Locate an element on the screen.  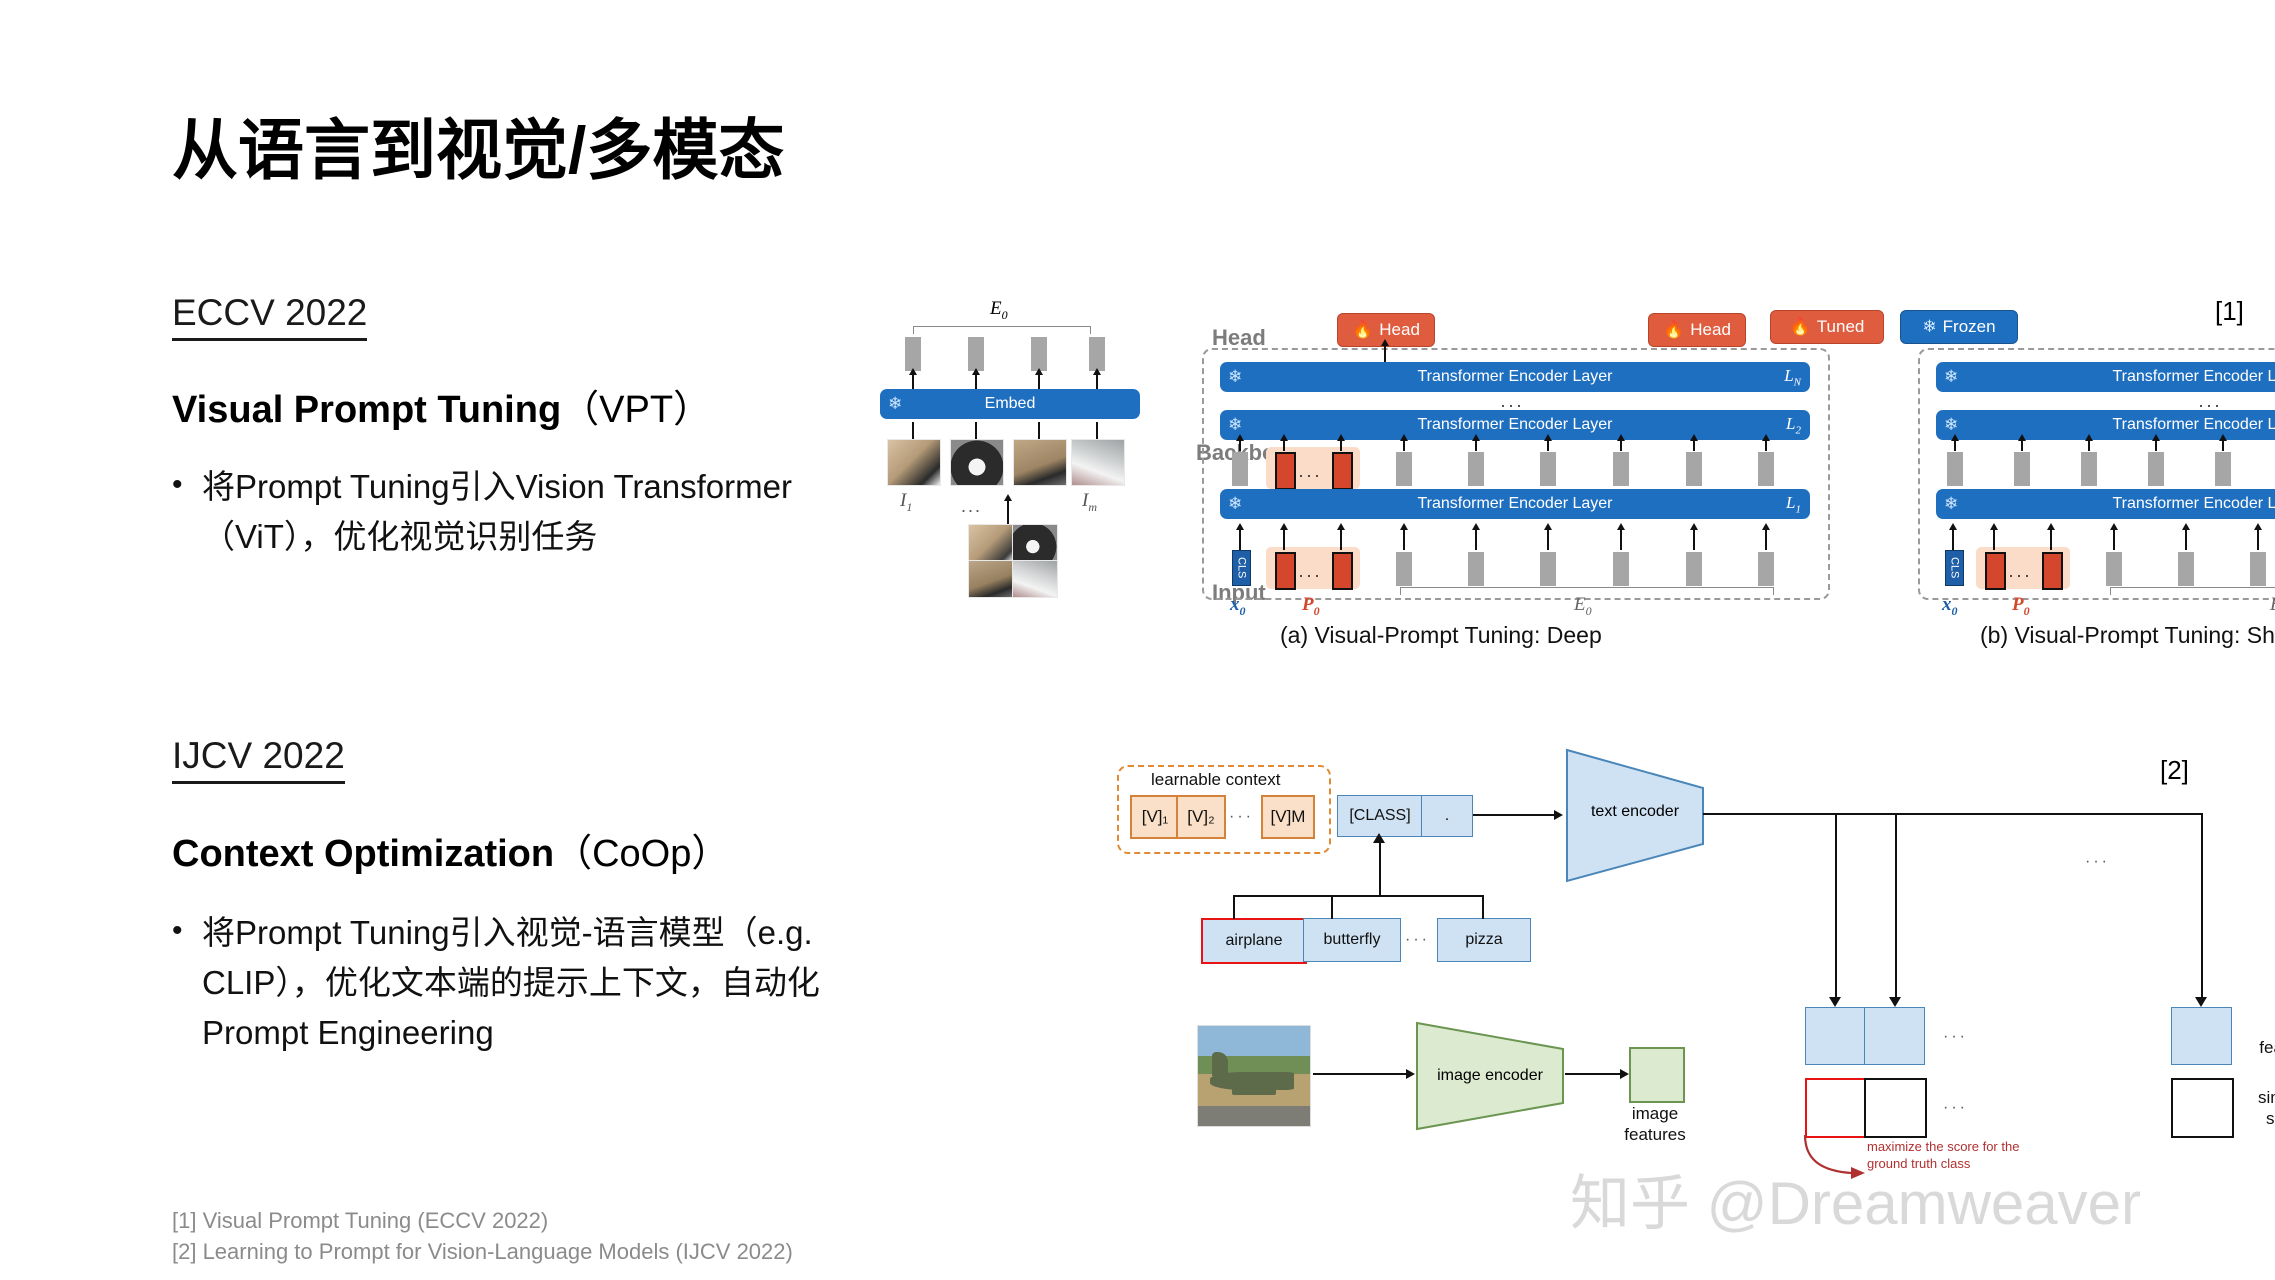
class-to-text-encoder-arrow is located at coordinates (1518, 815).